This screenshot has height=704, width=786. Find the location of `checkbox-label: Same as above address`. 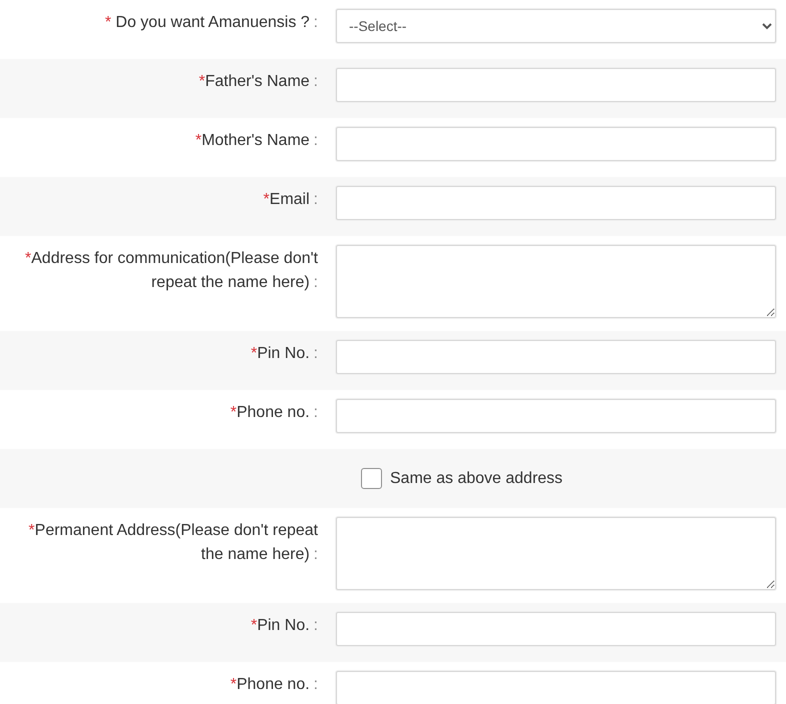

checkbox-label: Same as above address is located at coordinates (476, 479).